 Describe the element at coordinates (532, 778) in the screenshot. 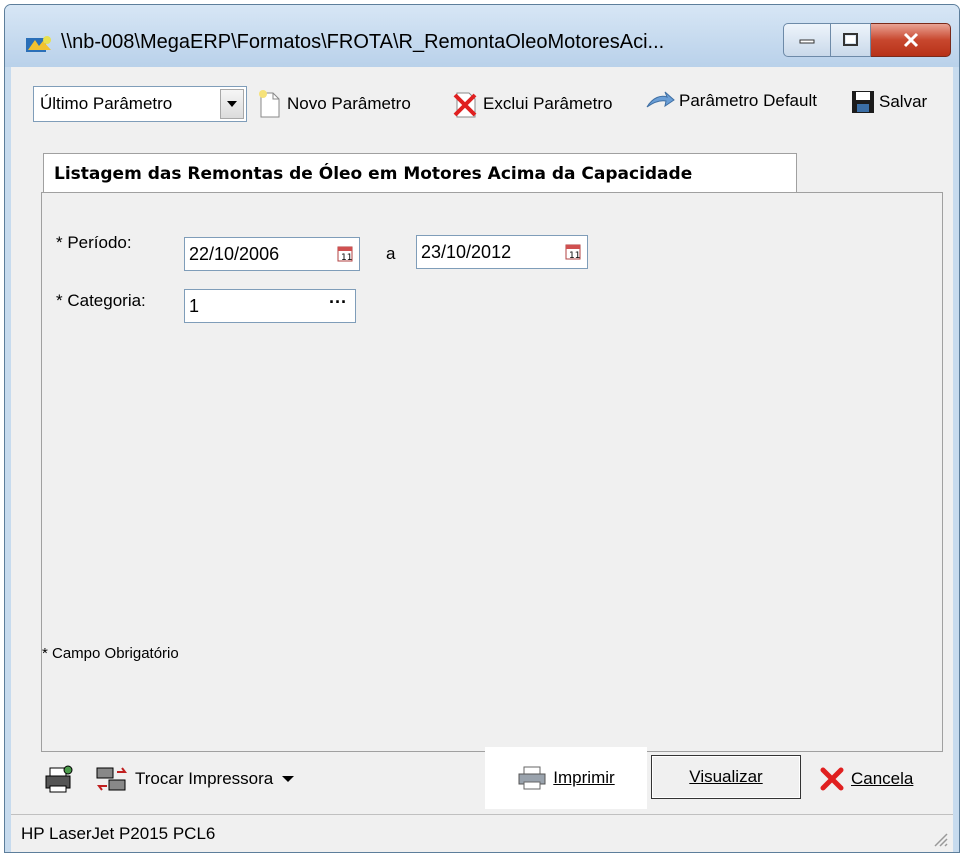

I see `printer-icon` at that location.